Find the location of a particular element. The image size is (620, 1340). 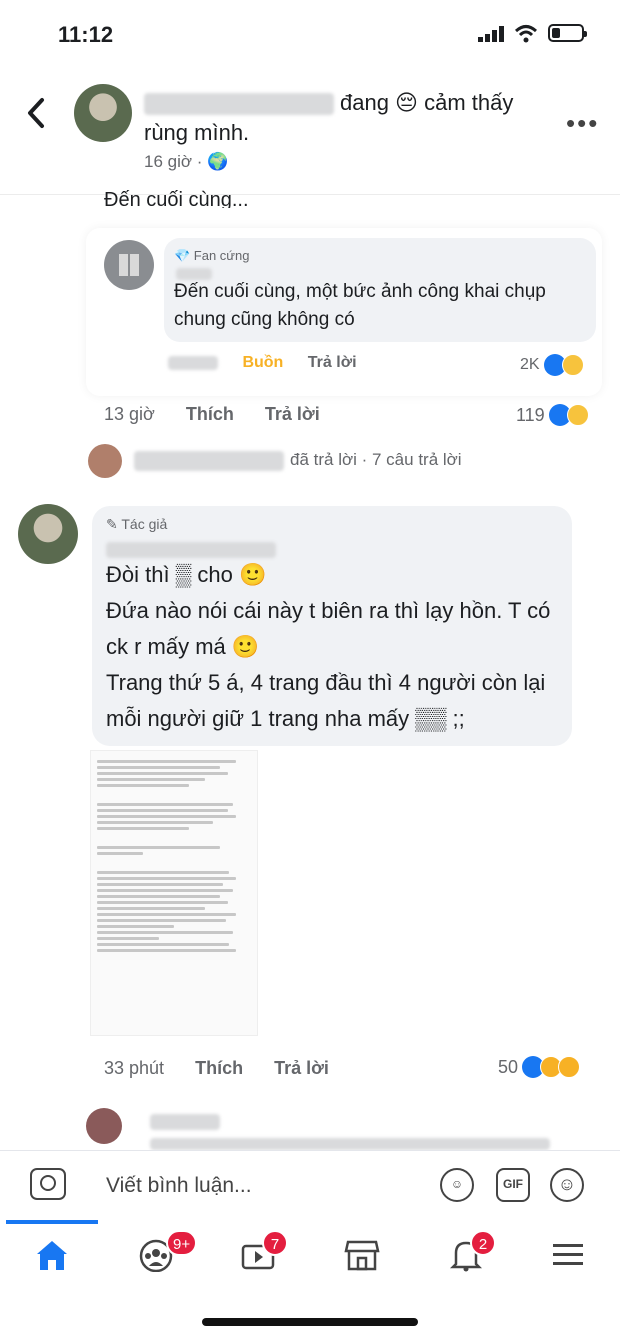

marketplace-icon is located at coordinates (362, 1255).